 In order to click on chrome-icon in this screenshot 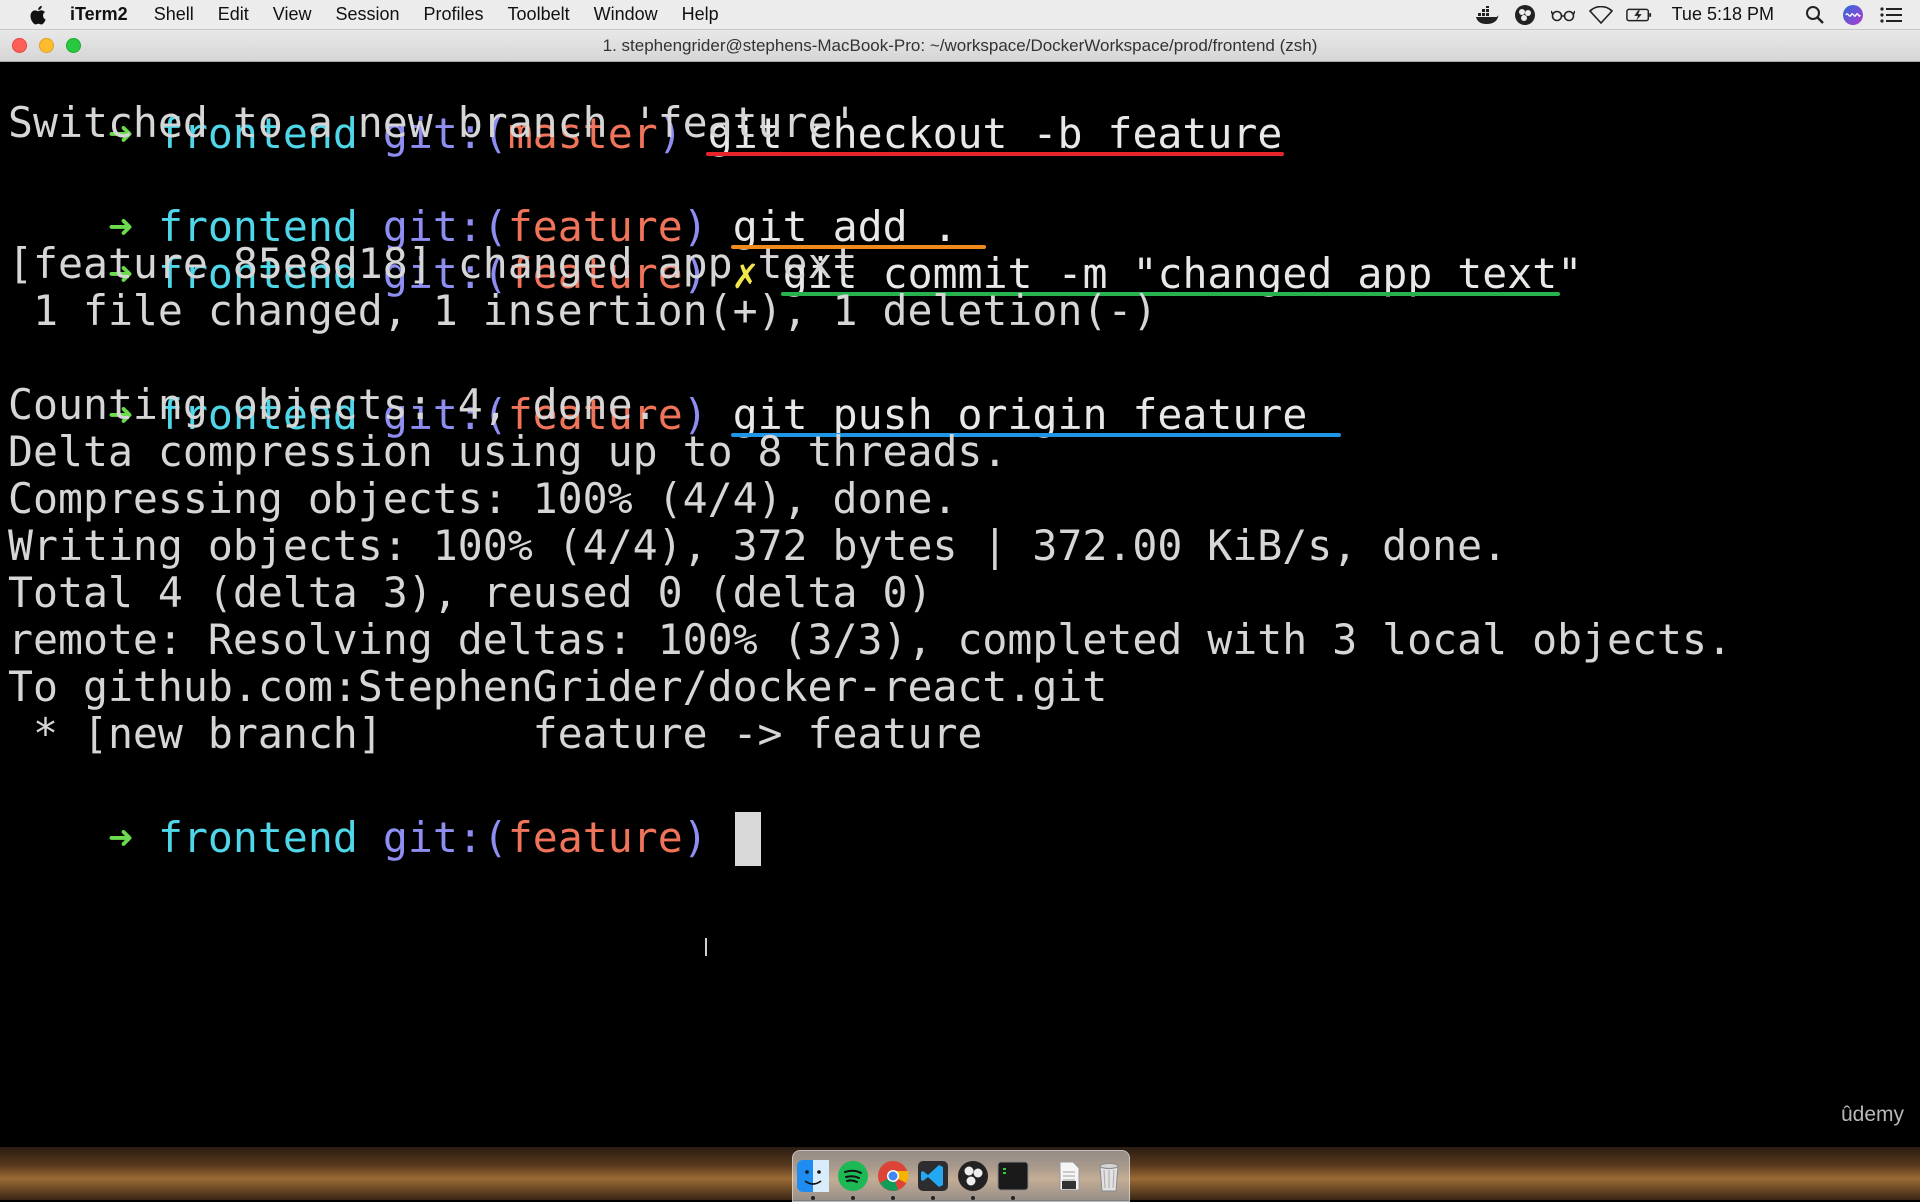, I will do `click(893, 1179)`.